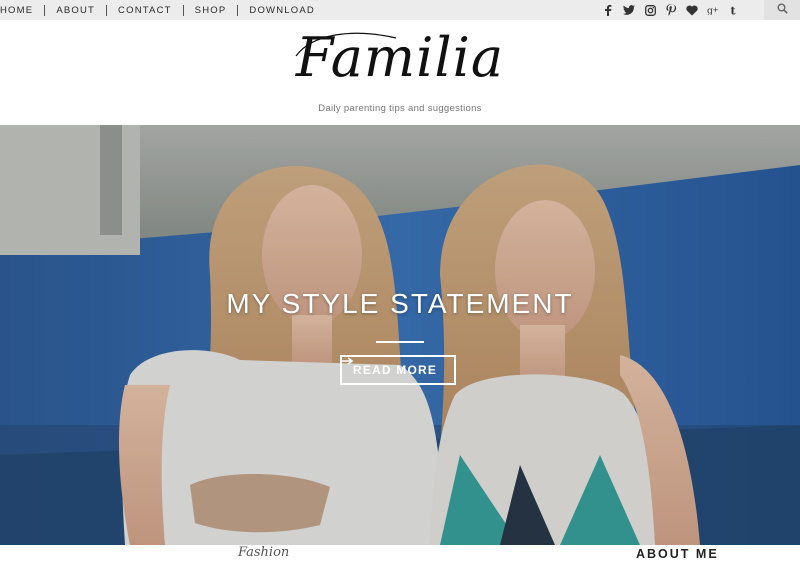  What do you see at coordinates (677, 554) in the screenshot?
I see `sidebar-heading-about-me: ABOUT ME` at bounding box center [677, 554].